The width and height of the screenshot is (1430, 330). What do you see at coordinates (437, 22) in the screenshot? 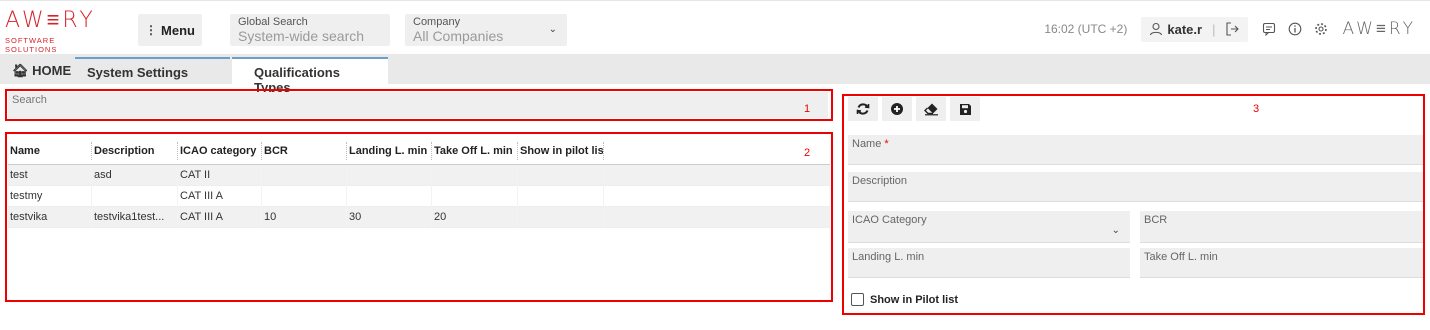
I see `company-label: Company` at bounding box center [437, 22].